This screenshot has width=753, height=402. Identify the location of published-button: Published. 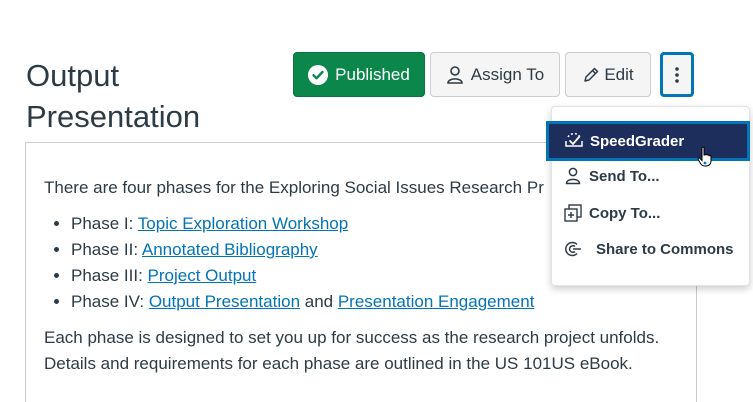
(359, 74).